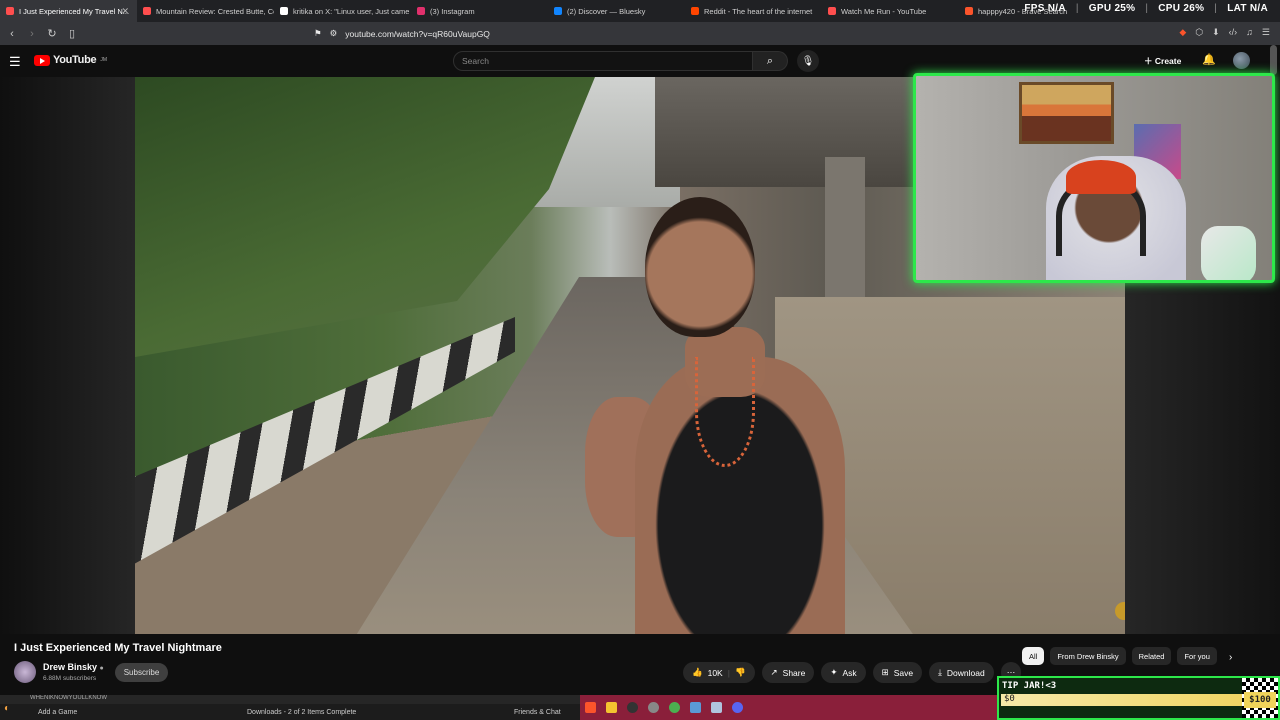  I want to click on notifications-bell-icon: 🔔, so click(1209, 59).